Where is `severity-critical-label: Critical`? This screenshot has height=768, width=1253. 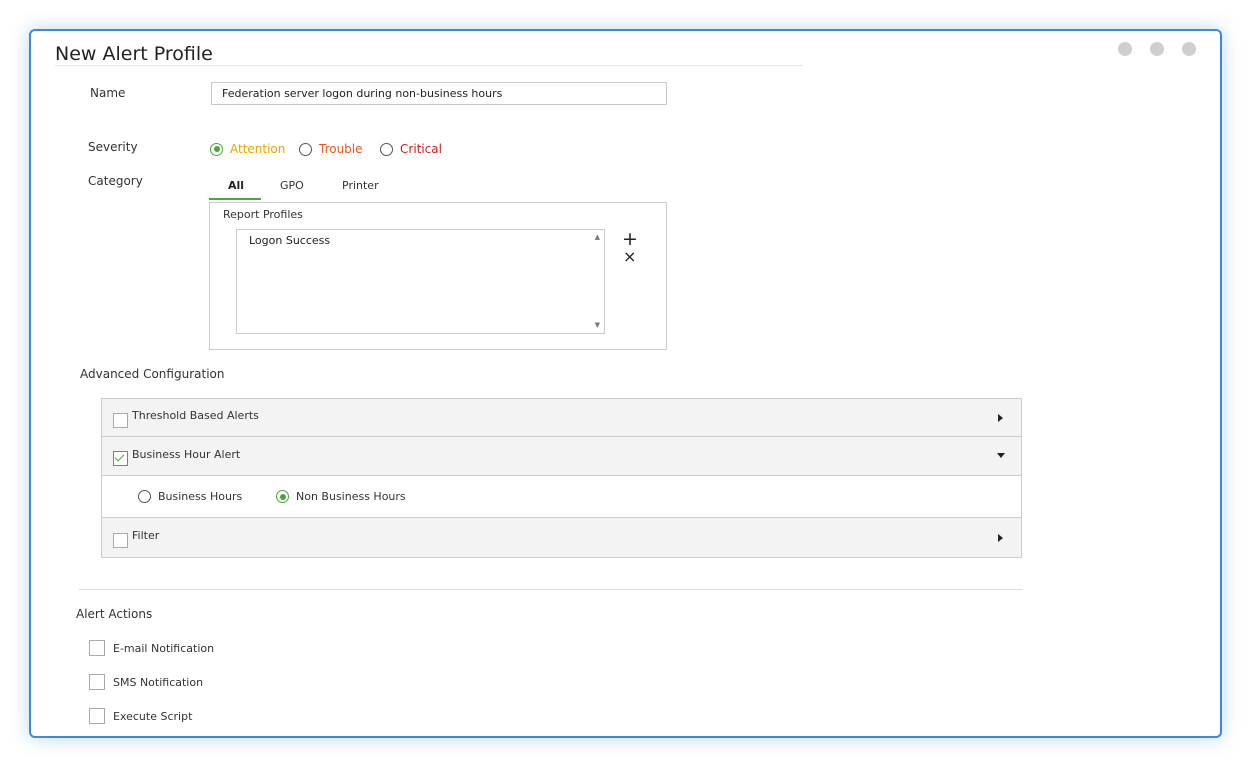 severity-critical-label: Critical is located at coordinates (421, 149).